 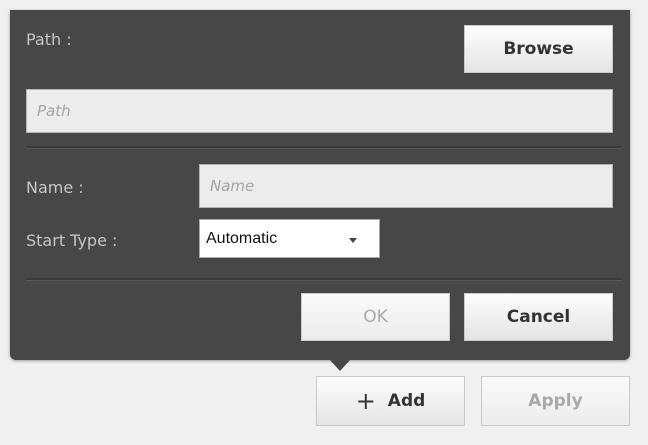 I want to click on add-button: + Add, so click(x=390, y=401).